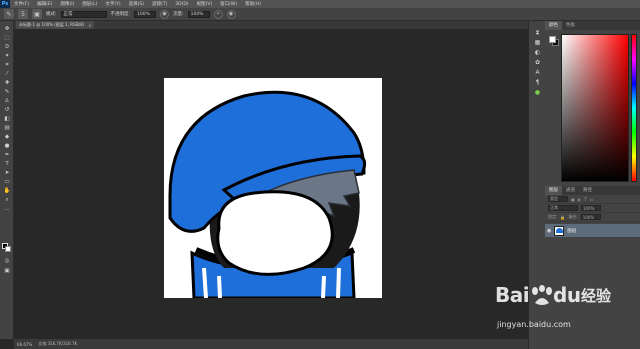 The height and width of the screenshot is (349, 640). I want to click on fill-label: 填充:, so click(573, 216).